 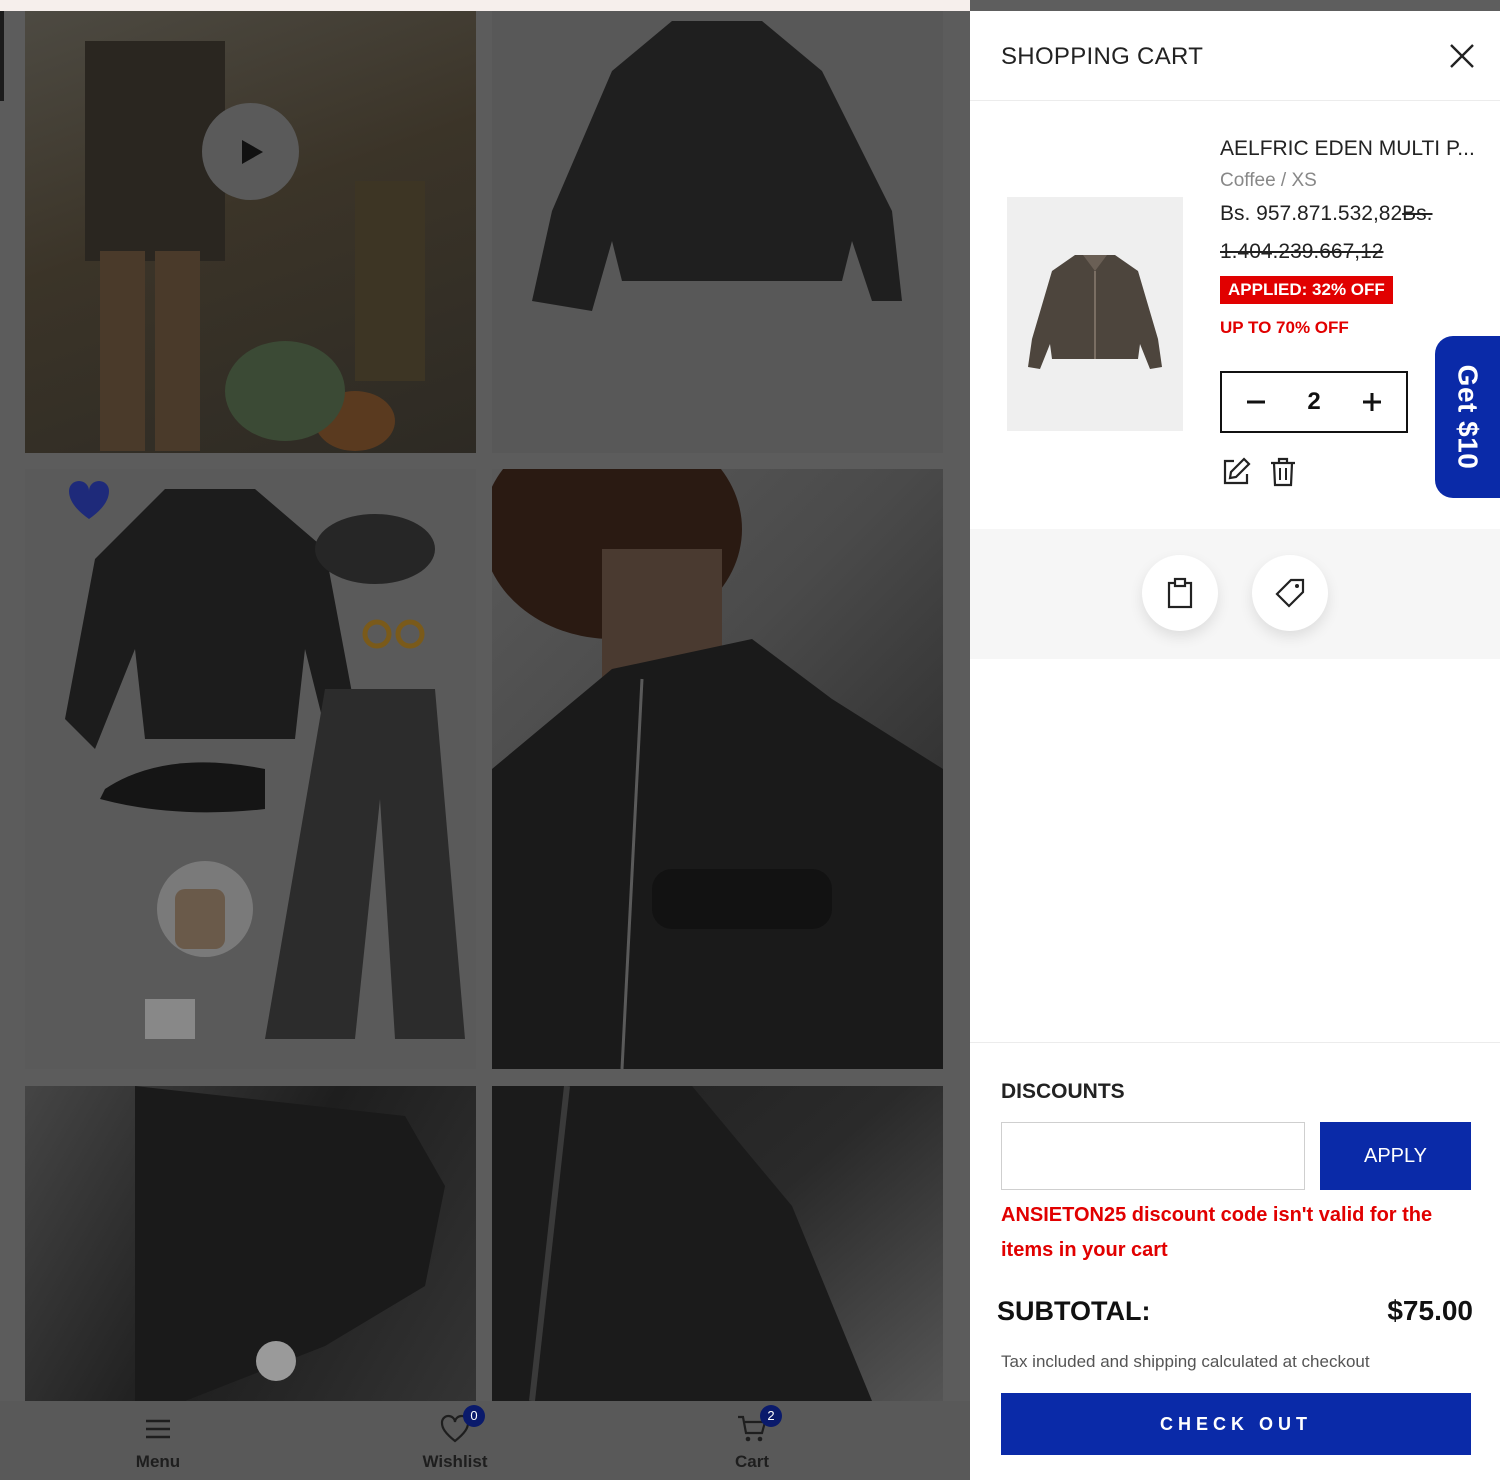 I want to click on plus-icon, so click(x=1371, y=402).